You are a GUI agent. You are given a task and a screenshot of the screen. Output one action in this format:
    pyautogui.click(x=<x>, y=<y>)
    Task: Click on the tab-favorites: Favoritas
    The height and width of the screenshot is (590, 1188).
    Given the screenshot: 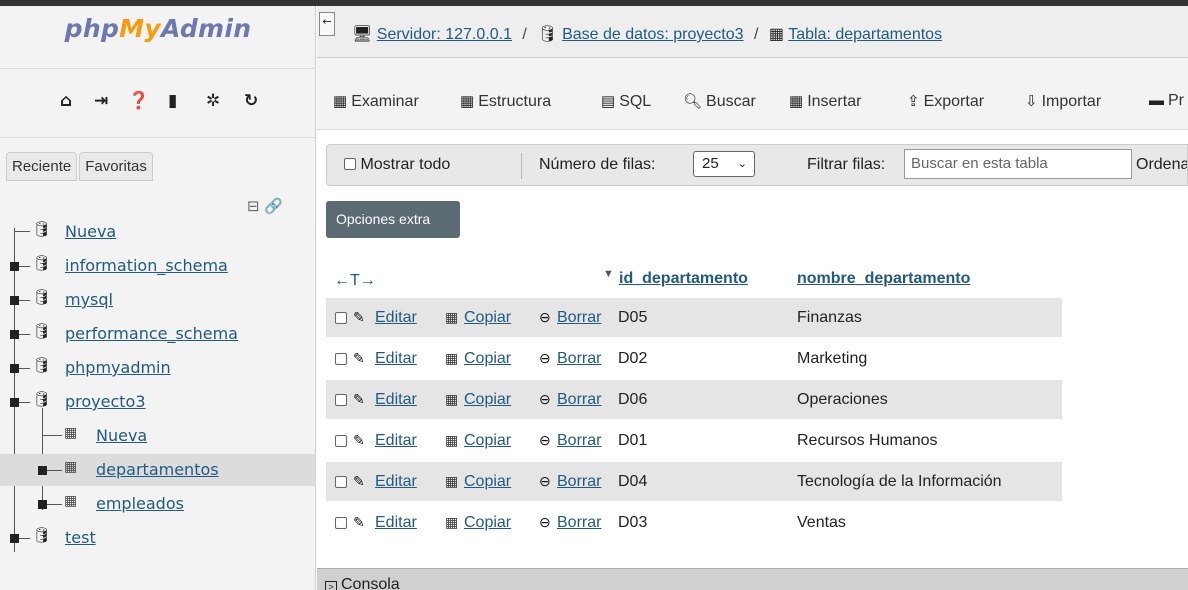 What is the action you would take?
    pyautogui.click(x=116, y=166)
    